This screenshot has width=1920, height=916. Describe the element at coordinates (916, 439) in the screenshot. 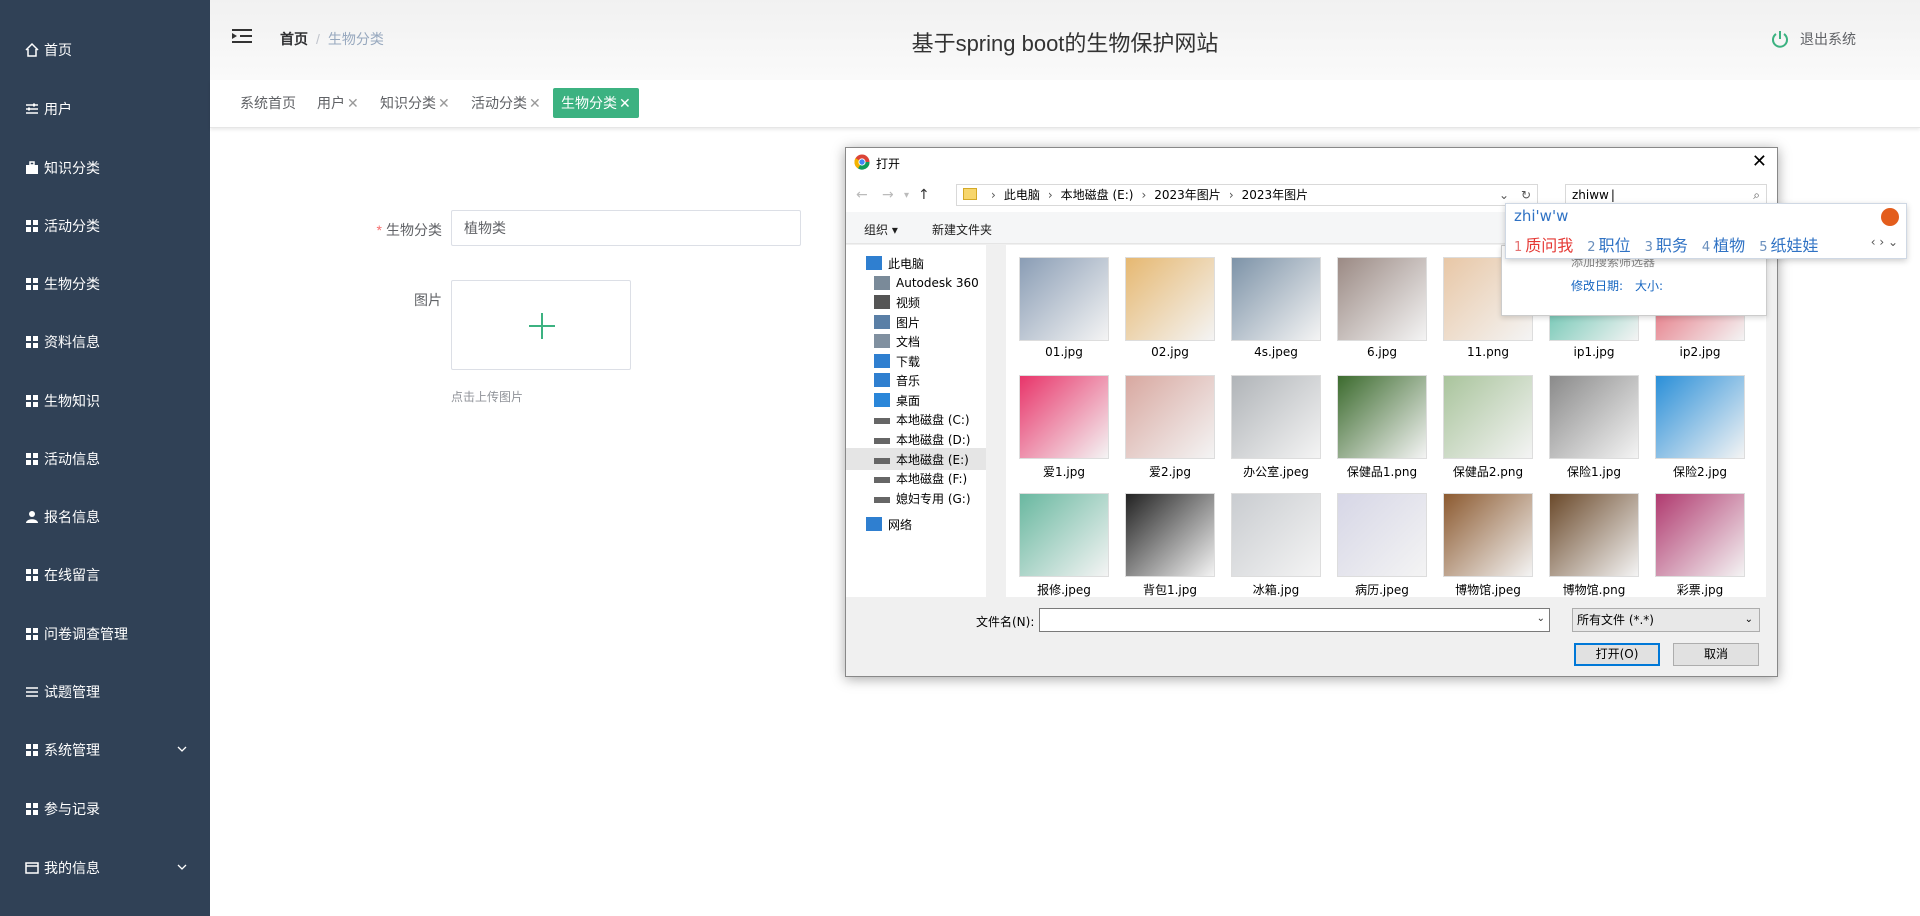

I see `tree-item: 本地磁盘 (D:)` at that location.